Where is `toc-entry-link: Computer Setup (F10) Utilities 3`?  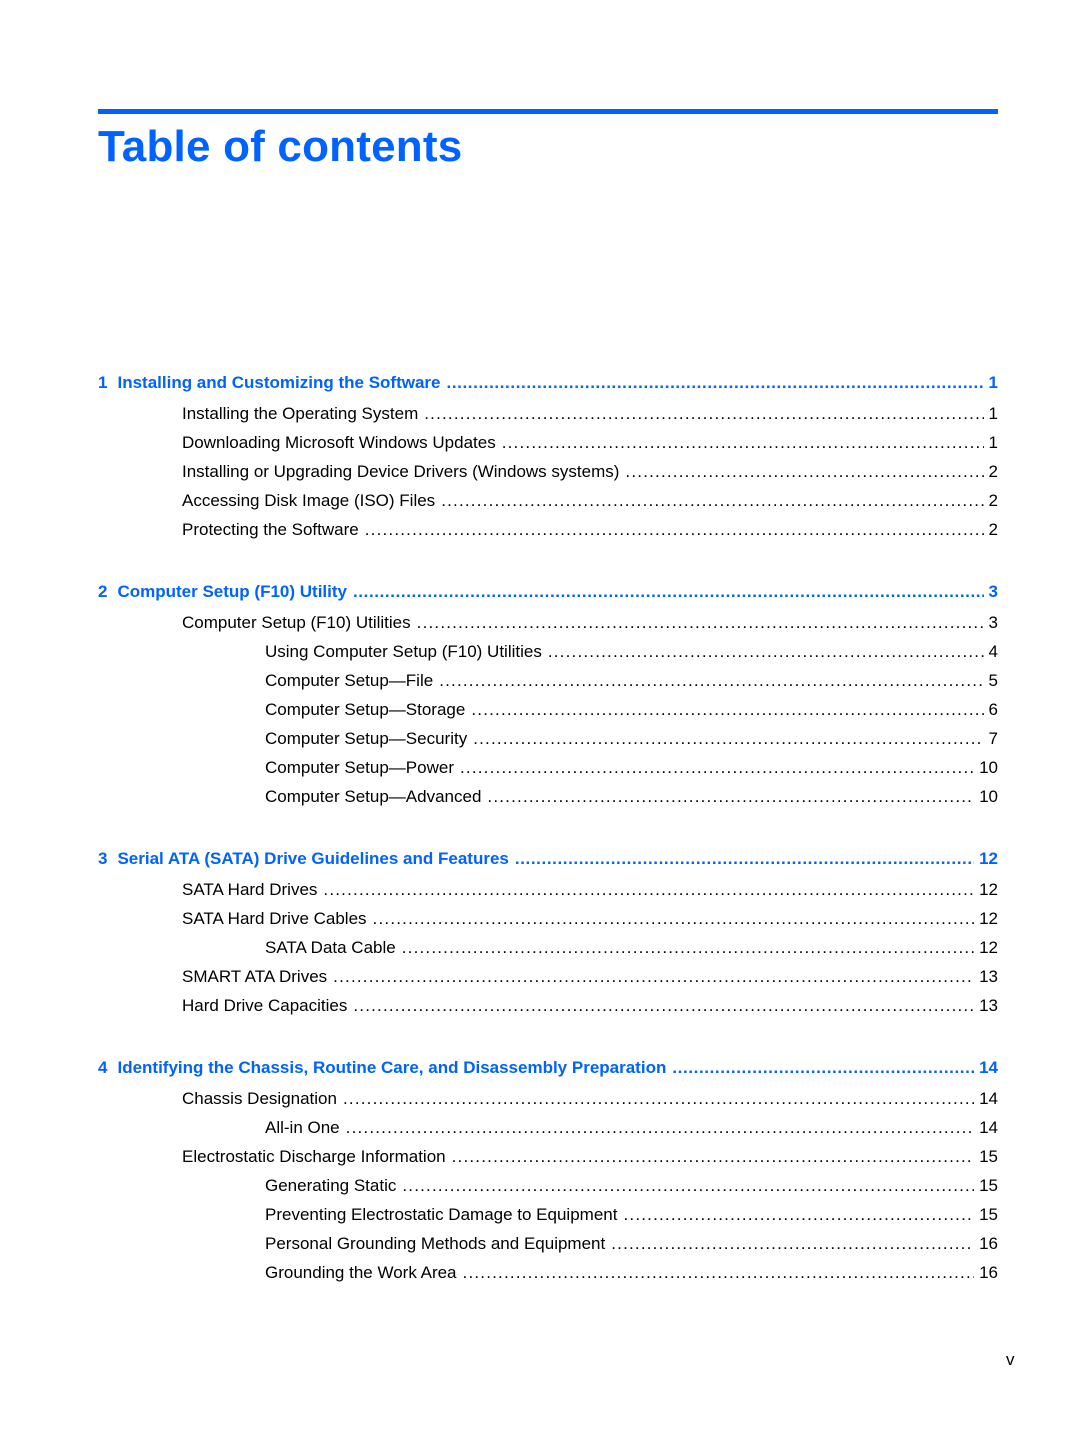
toc-entry-link: Computer Setup (F10) Utilities 3 is located at coordinates (548, 626).